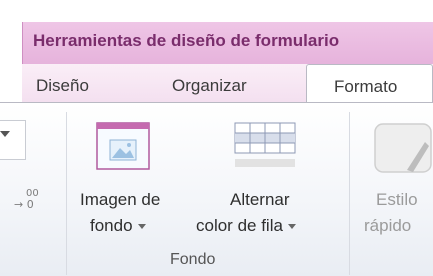  Describe the element at coordinates (186, 40) in the screenshot. I see `contextual-title: Herramientas de diseño de formulario` at that location.